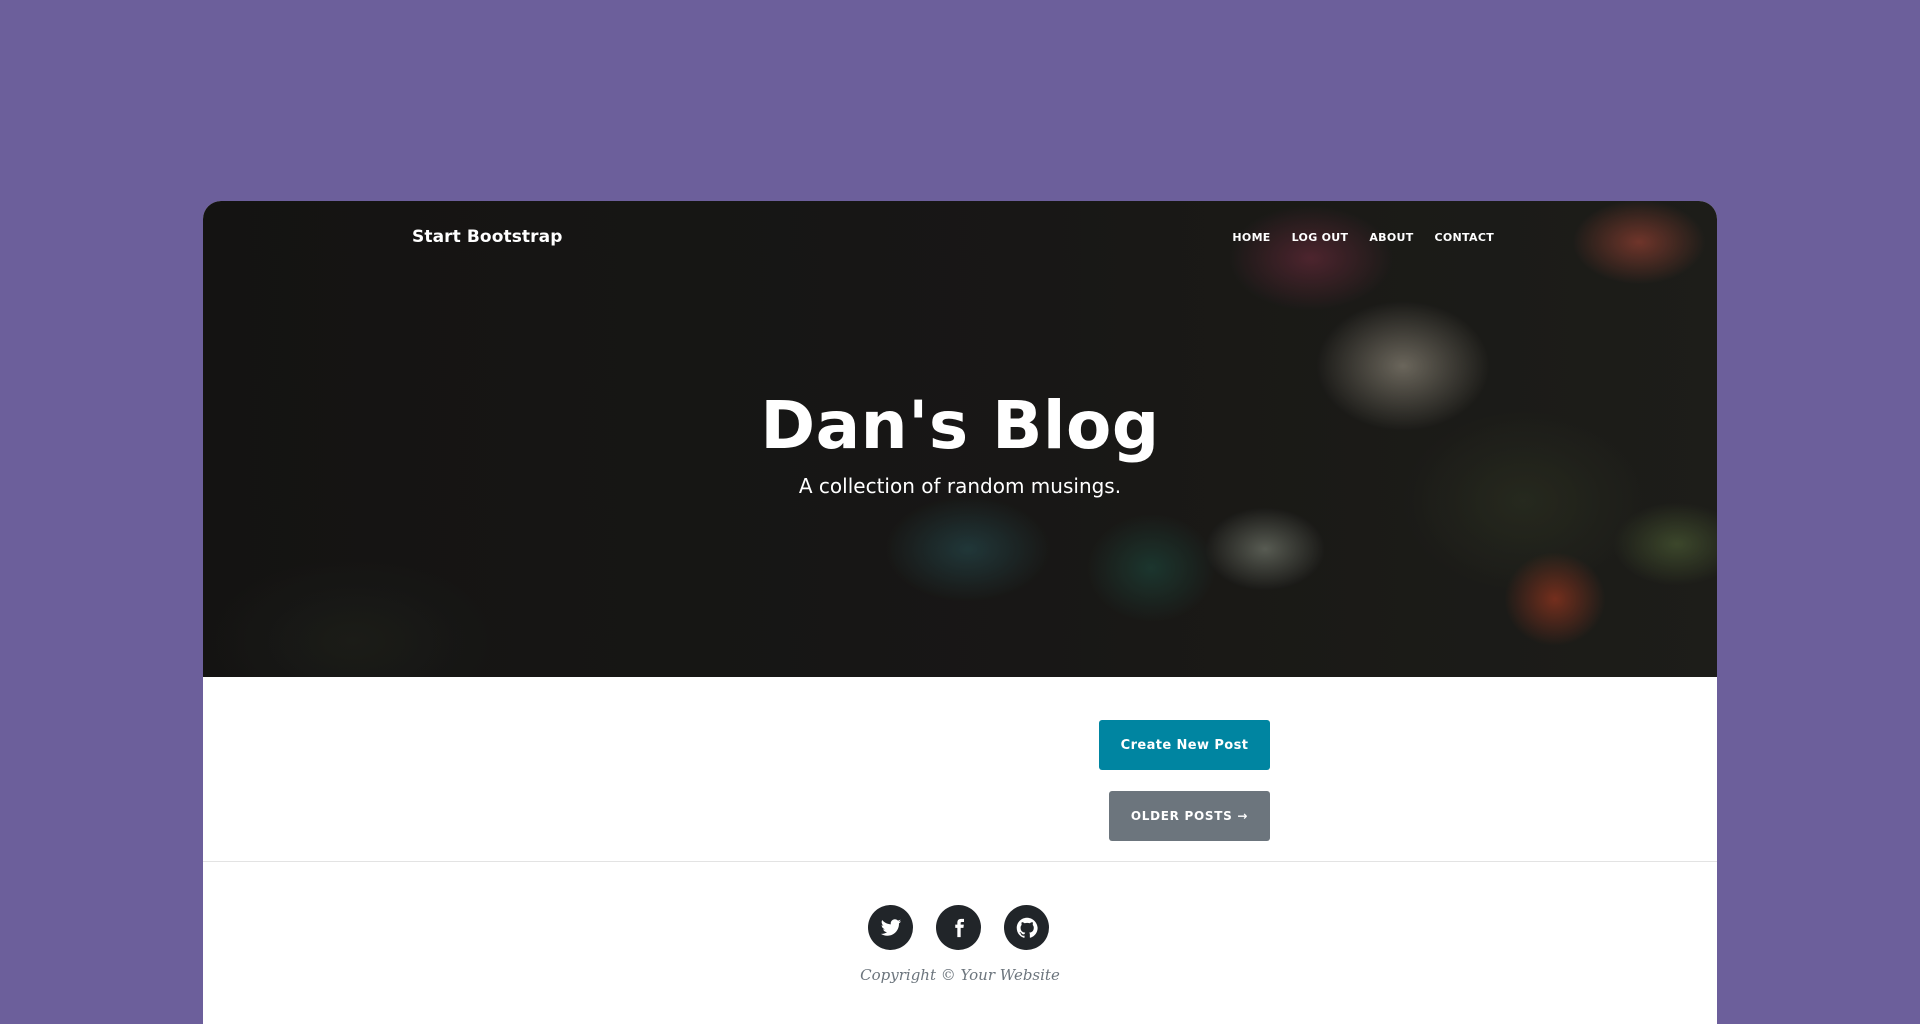 Image resolution: width=1920 pixels, height=1024 pixels. I want to click on footer-divider, so click(960, 861).